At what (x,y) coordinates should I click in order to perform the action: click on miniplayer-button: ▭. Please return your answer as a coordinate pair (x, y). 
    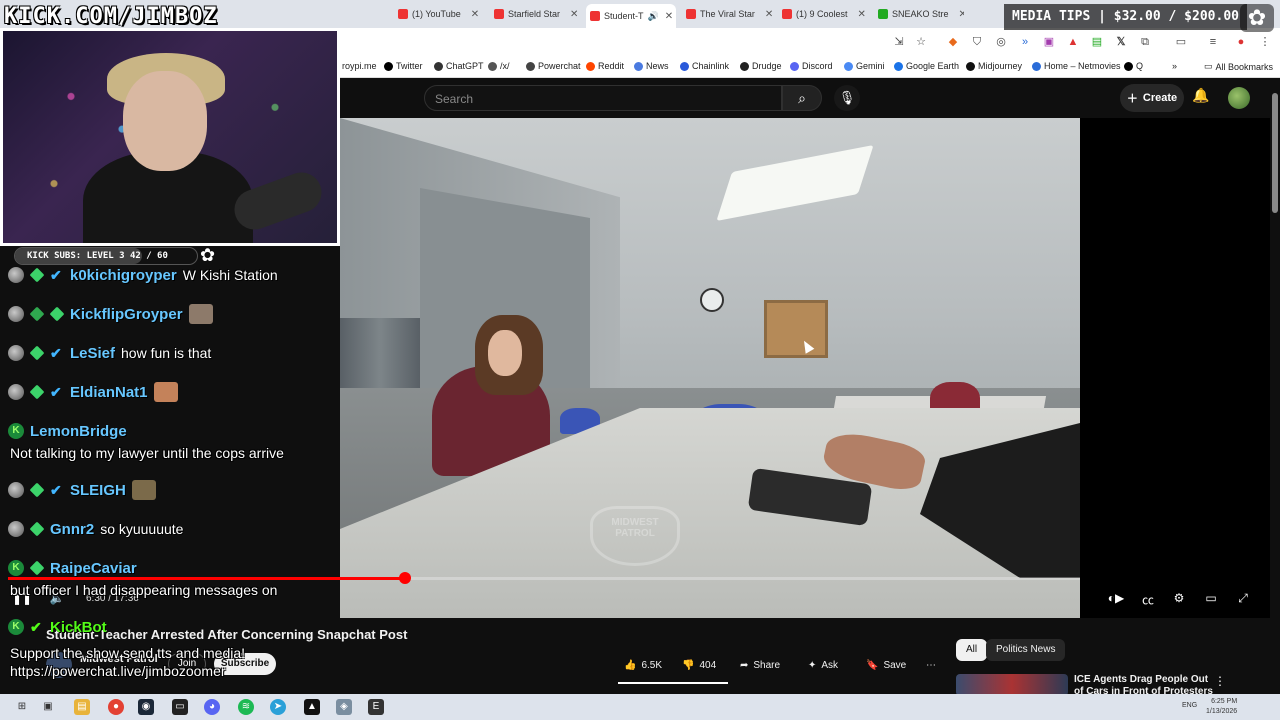
    Looking at the image, I should click on (1211, 599).